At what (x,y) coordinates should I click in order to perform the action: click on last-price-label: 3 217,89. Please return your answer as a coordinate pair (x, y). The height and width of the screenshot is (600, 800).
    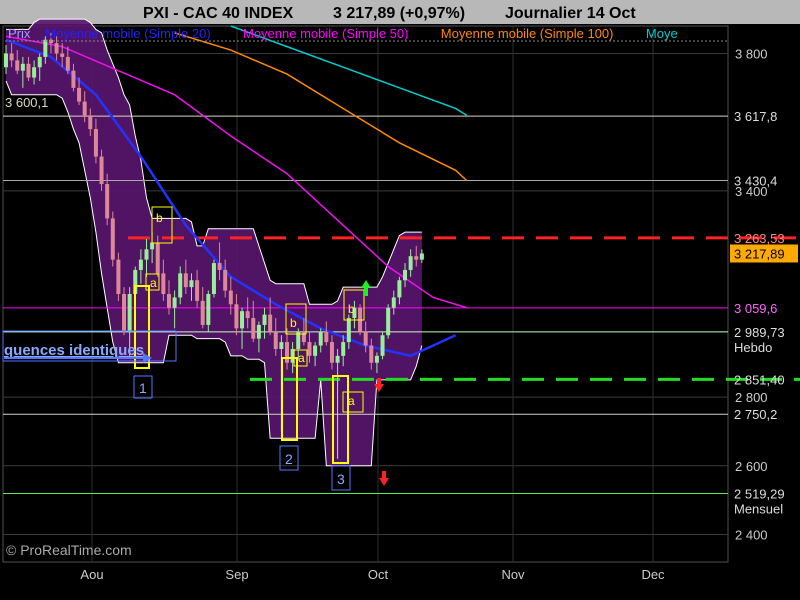
    Looking at the image, I should click on (759, 253).